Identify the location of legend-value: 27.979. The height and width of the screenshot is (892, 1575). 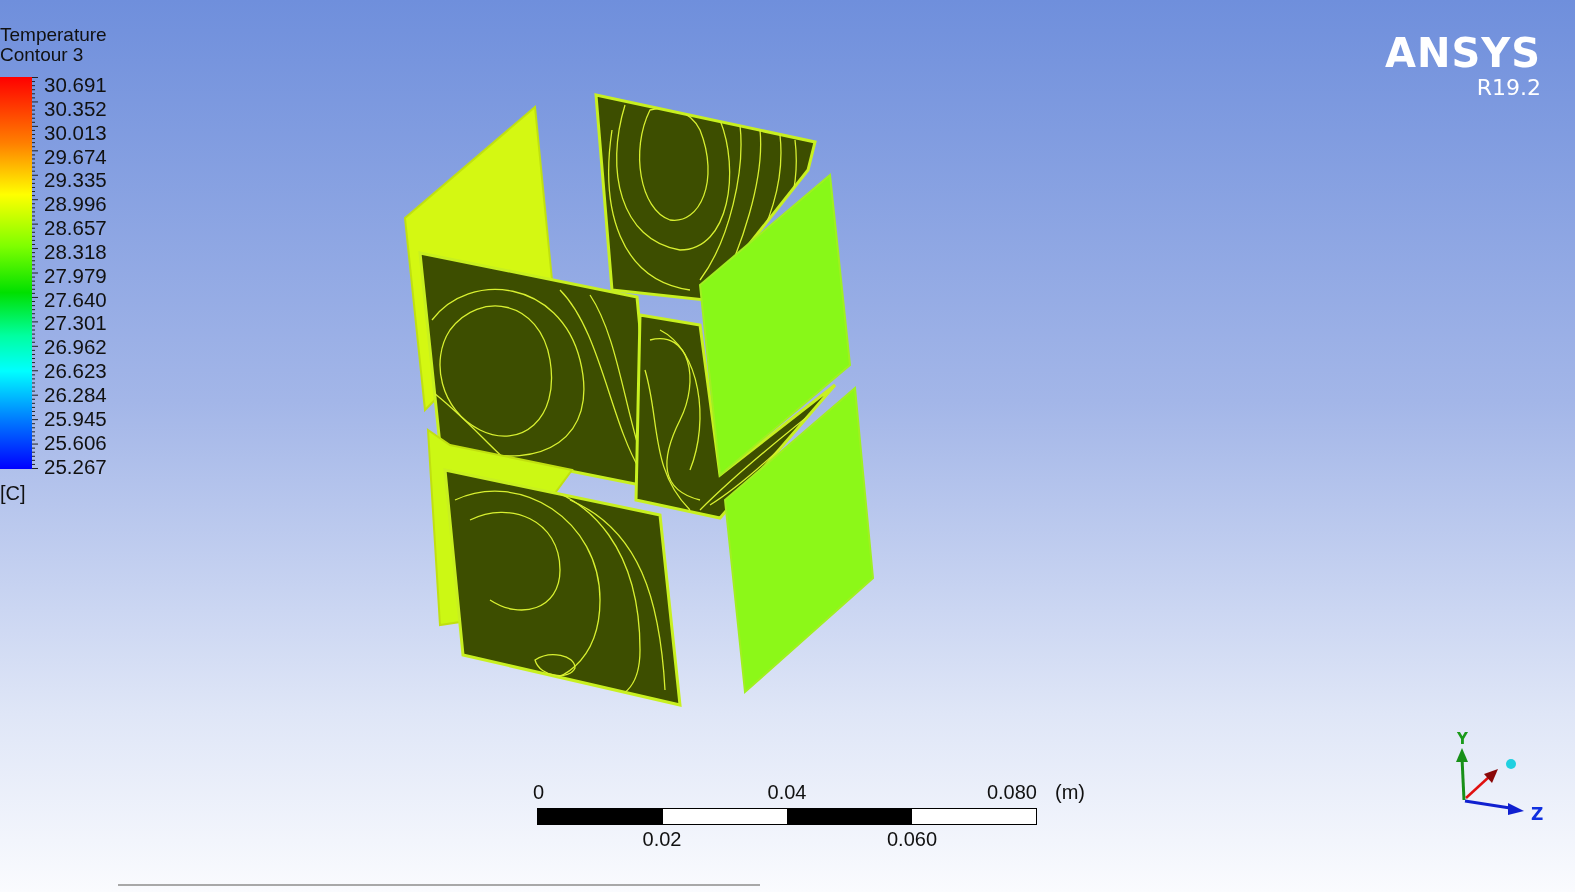
(75, 275).